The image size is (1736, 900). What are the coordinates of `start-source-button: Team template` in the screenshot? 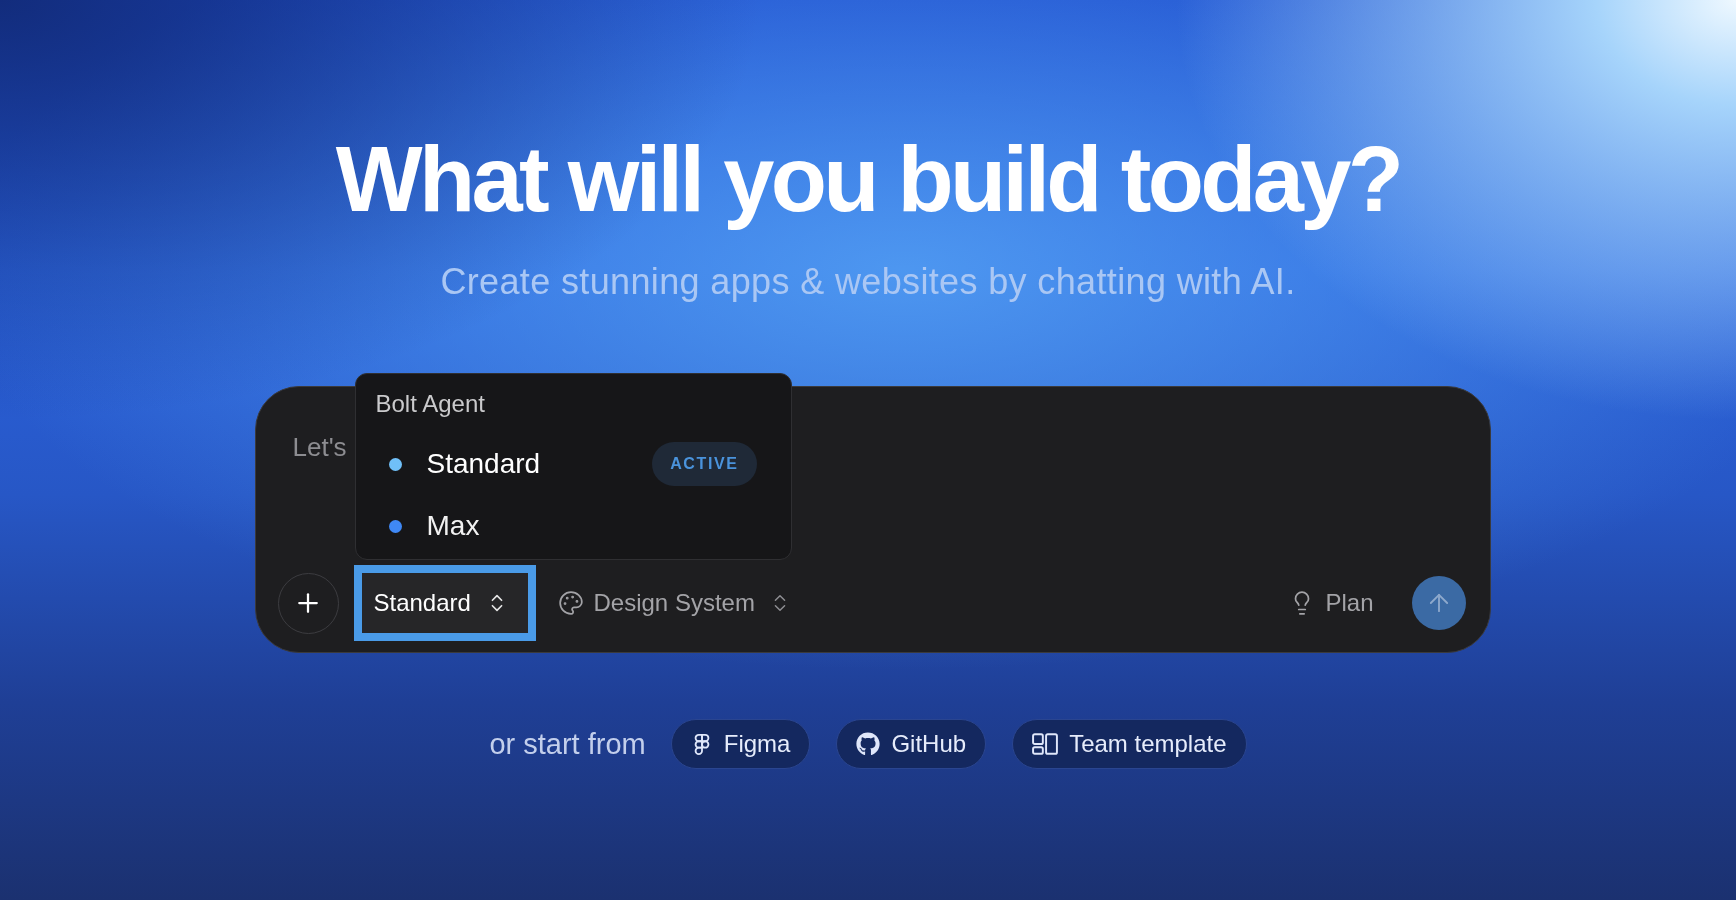 It's located at (1129, 744).